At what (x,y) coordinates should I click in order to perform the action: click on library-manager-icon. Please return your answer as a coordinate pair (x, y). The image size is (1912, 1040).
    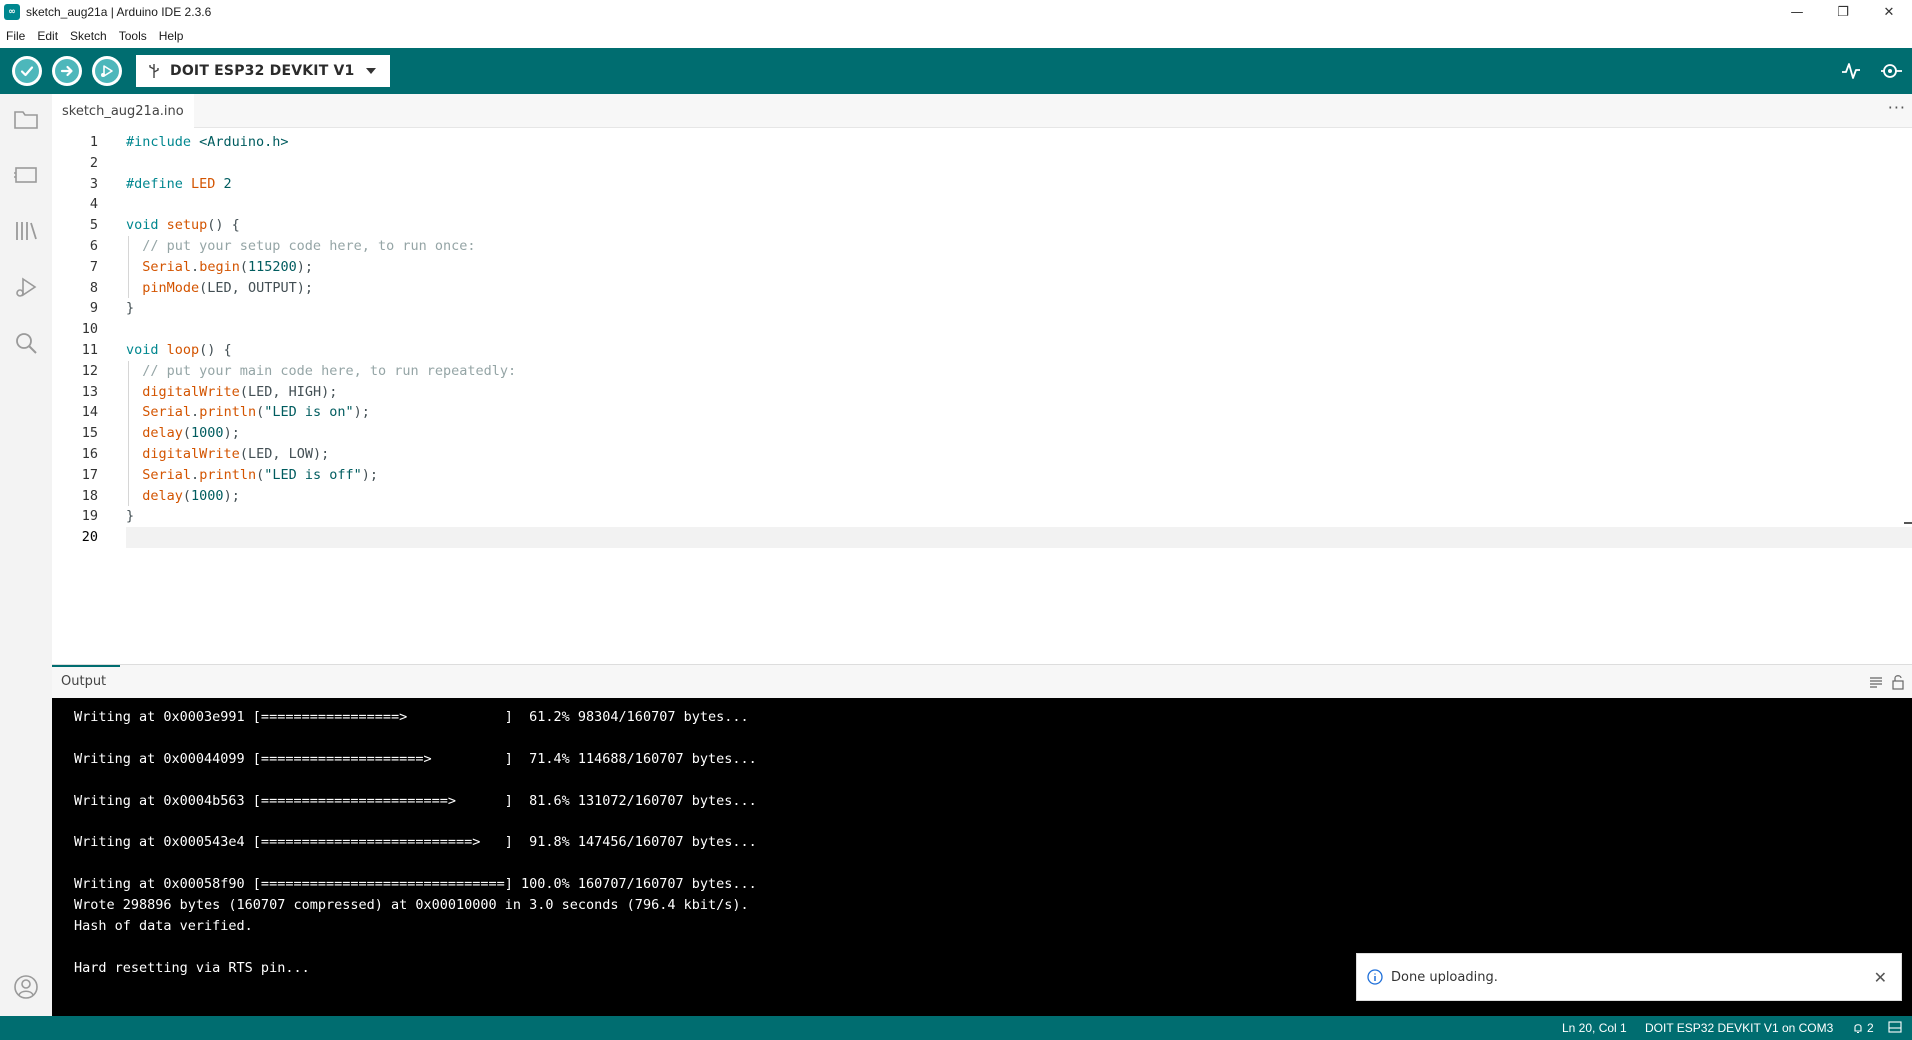
    Looking at the image, I should click on (26, 231).